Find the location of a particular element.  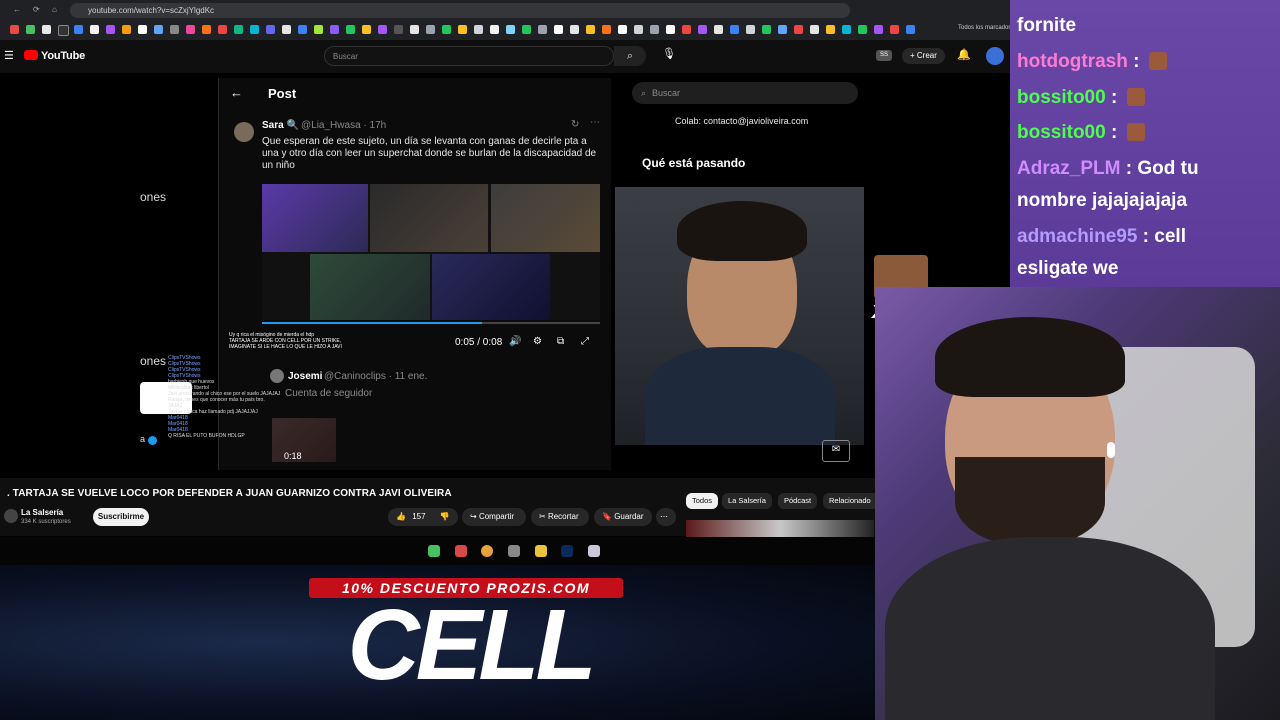

message-icon: ✉ is located at coordinates (836, 451).